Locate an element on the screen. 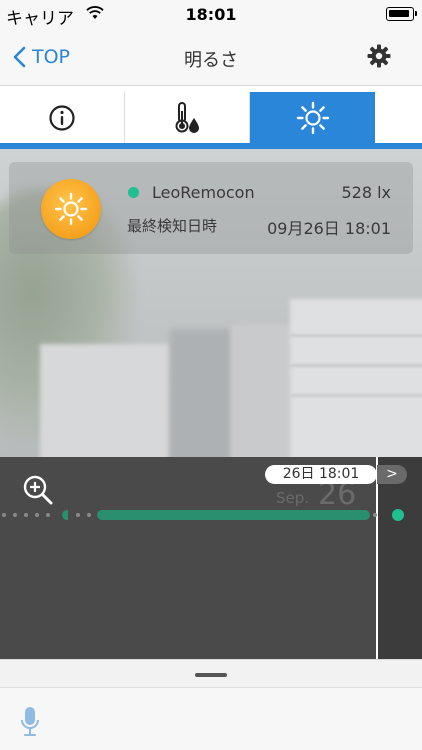  drawer-handle is located at coordinates (211, 675).